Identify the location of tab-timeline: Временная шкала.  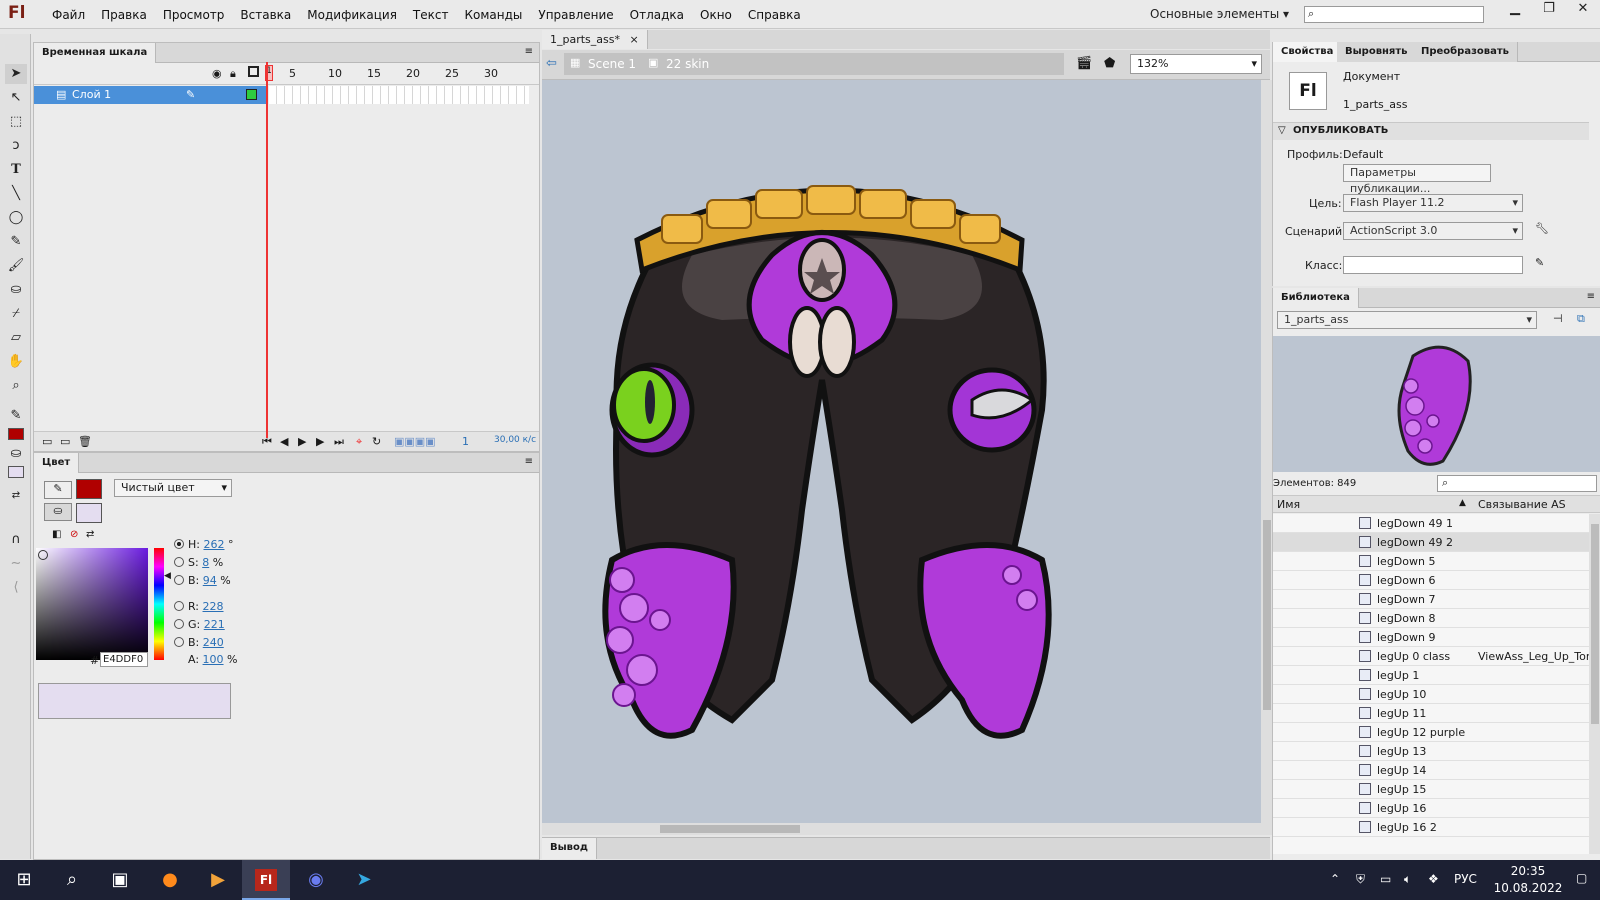
(95, 53).